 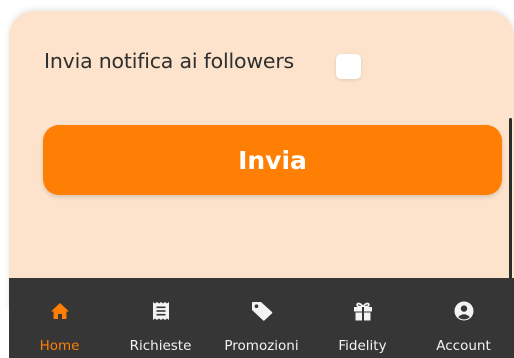 What do you see at coordinates (161, 311) in the screenshot?
I see `receipt-icon` at bounding box center [161, 311].